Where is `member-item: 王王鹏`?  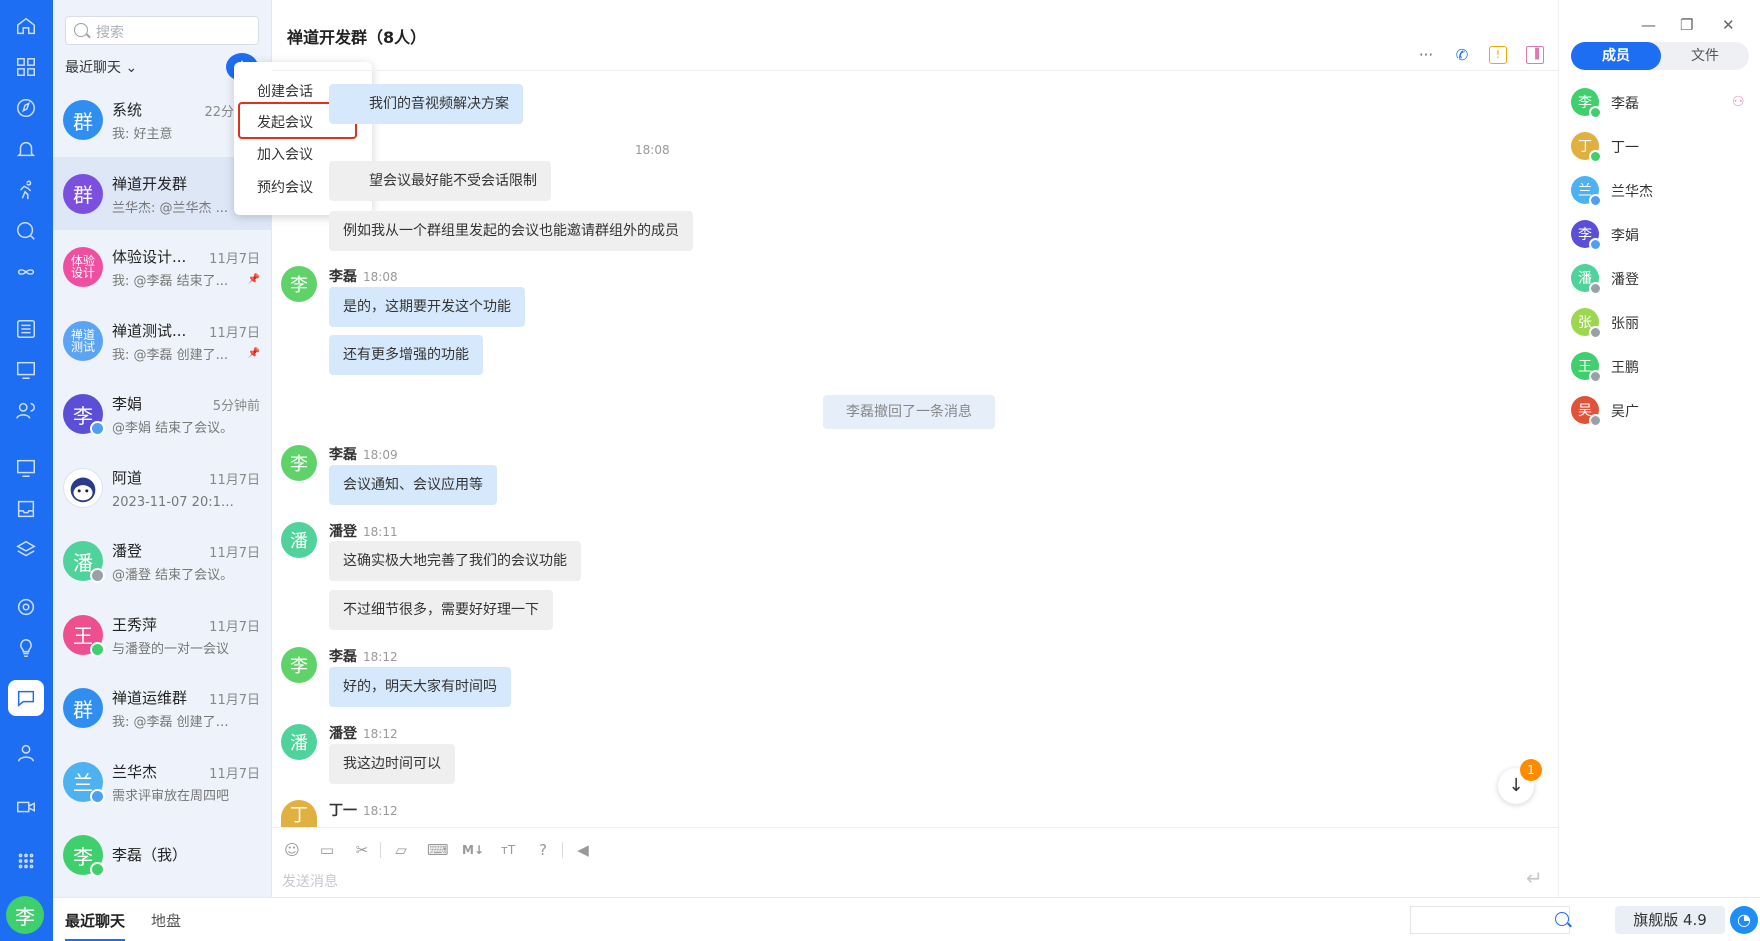 member-item: 王王鹏 is located at coordinates (1661, 367).